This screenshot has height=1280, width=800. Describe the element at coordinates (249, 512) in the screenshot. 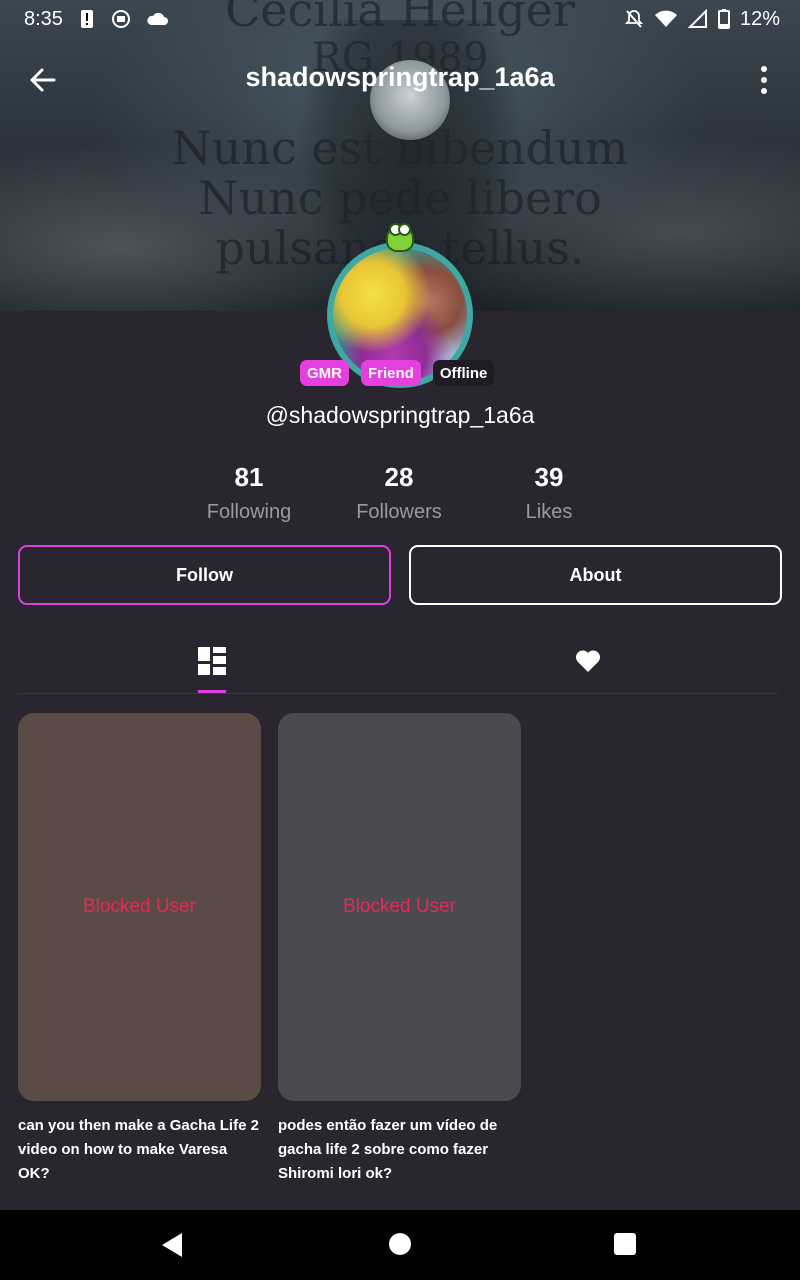

I see `following-label: Following` at that location.